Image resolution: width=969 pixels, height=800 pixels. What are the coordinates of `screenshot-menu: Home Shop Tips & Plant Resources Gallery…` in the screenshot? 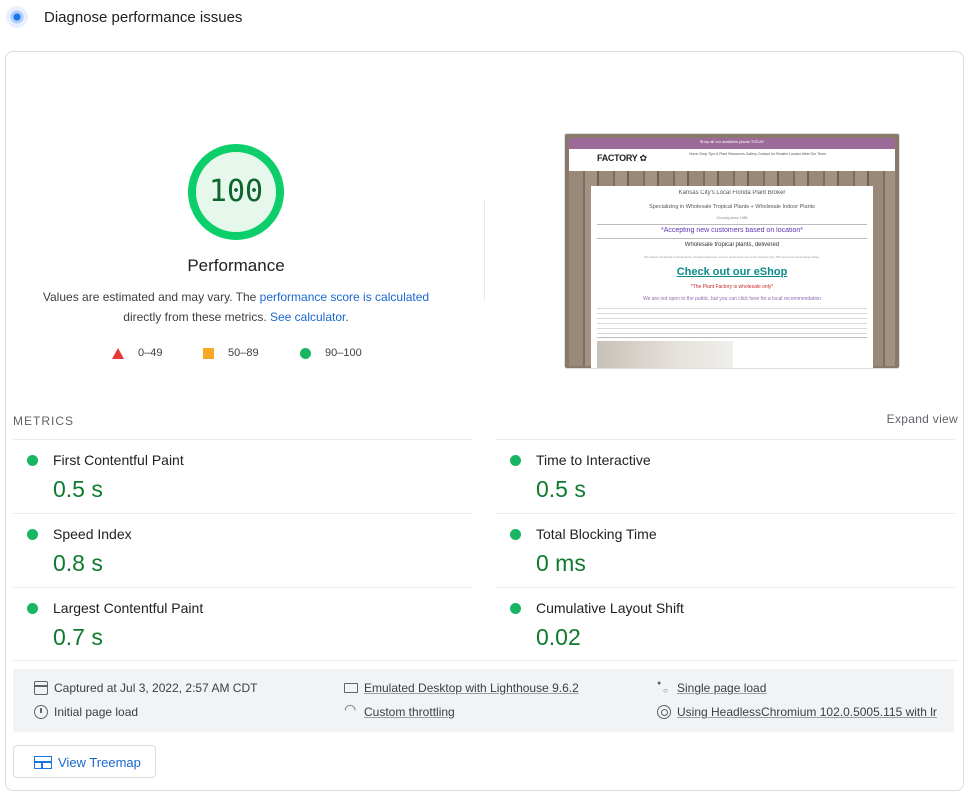 It's located at (757, 154).